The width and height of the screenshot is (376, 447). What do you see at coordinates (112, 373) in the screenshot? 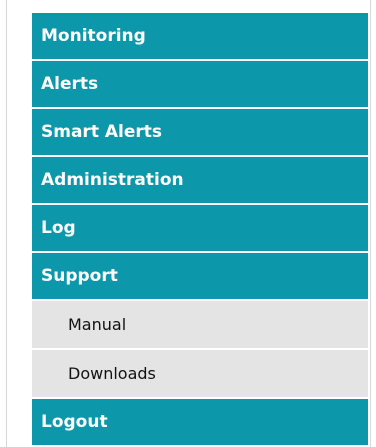
I see `submenu-item-label: Downloads` at bounding box center [112, 373].